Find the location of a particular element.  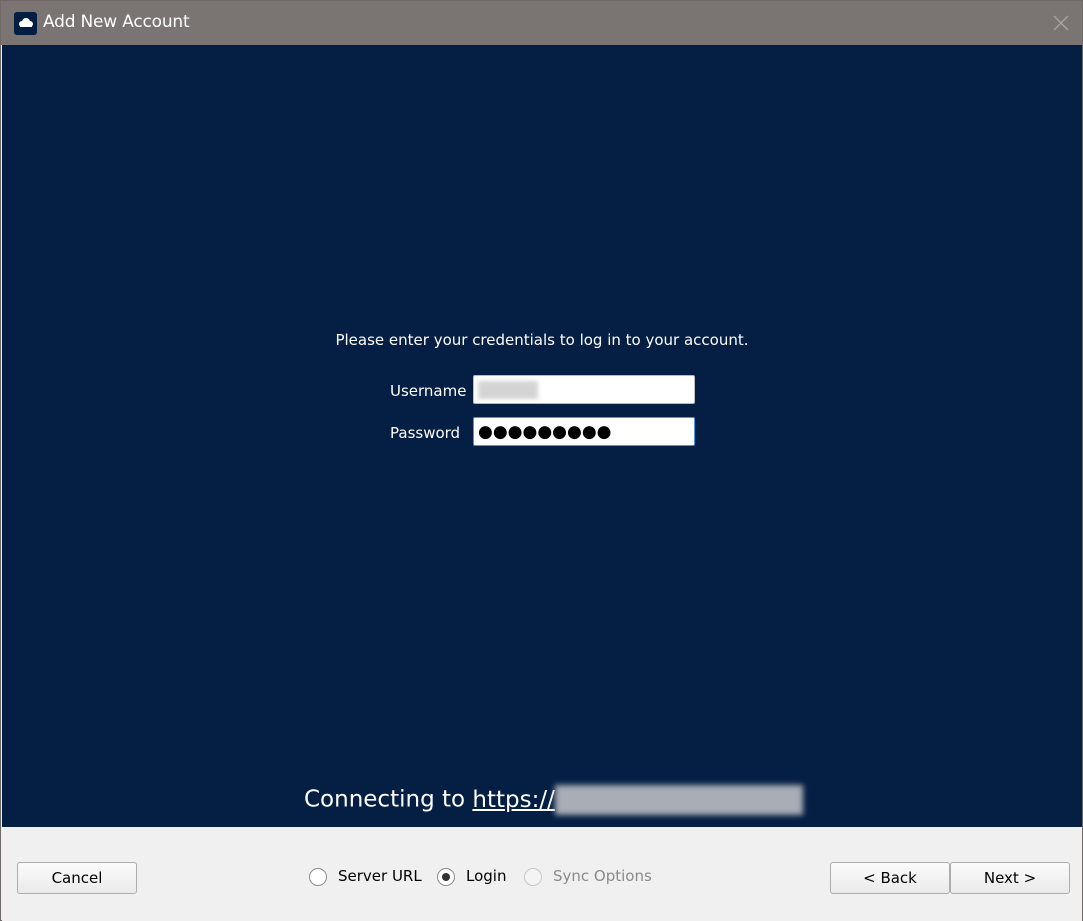

step-server-url-label: Server URL is located at coordinates (380, 876).